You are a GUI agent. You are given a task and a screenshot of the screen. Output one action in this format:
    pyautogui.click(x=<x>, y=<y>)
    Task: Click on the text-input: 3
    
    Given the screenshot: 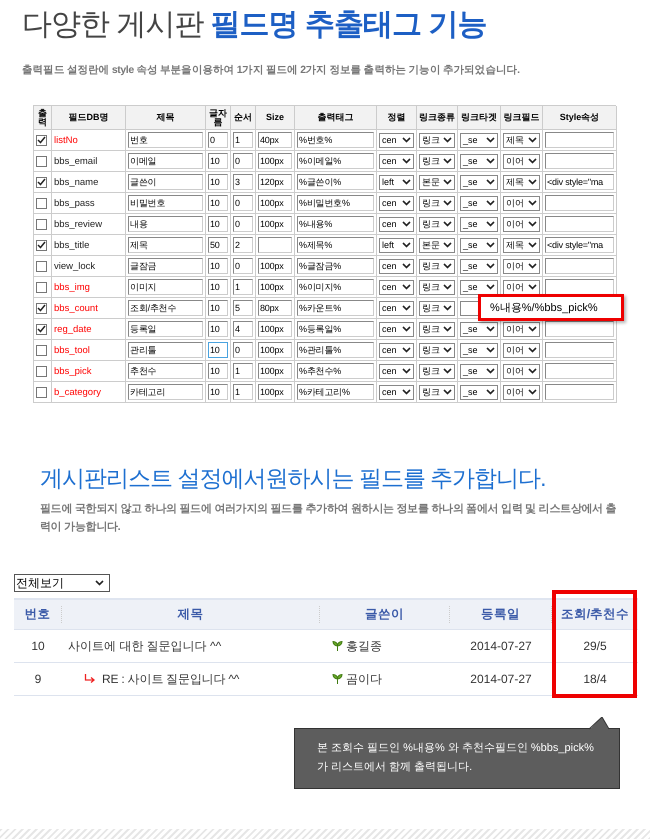 What is the action you would take?
    pyautogui.click(x=243, y=182)
    